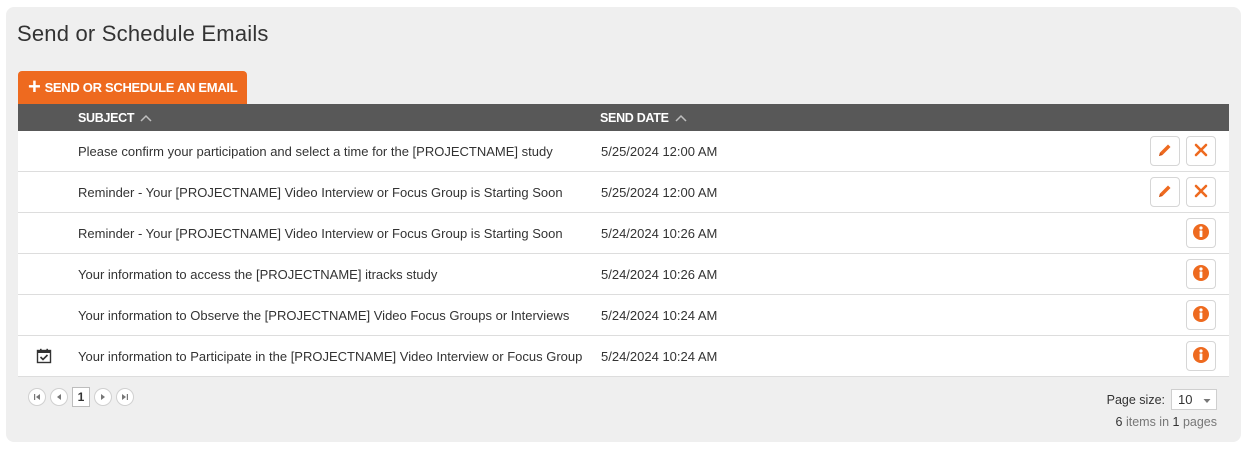 This screenshot has height=452, width=1248. Describe the element at coordinates (46, 356) in the screenshot. I see `calendar-check-icon` at that location.